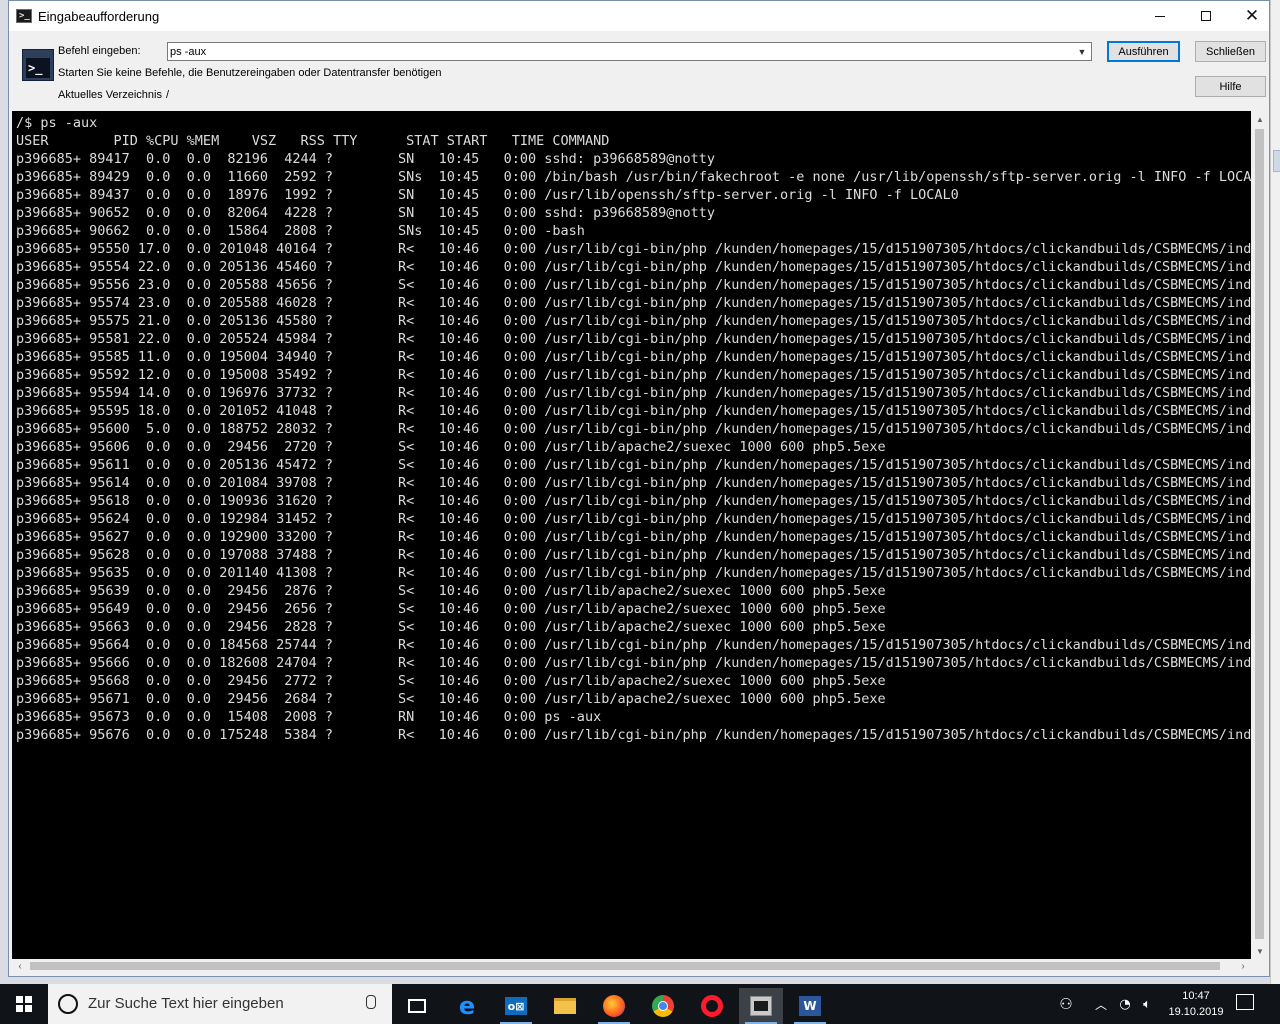 The height and width of the screenshot is (1024, 1280). I want to click on minimize-icon, so click(1160, 16).